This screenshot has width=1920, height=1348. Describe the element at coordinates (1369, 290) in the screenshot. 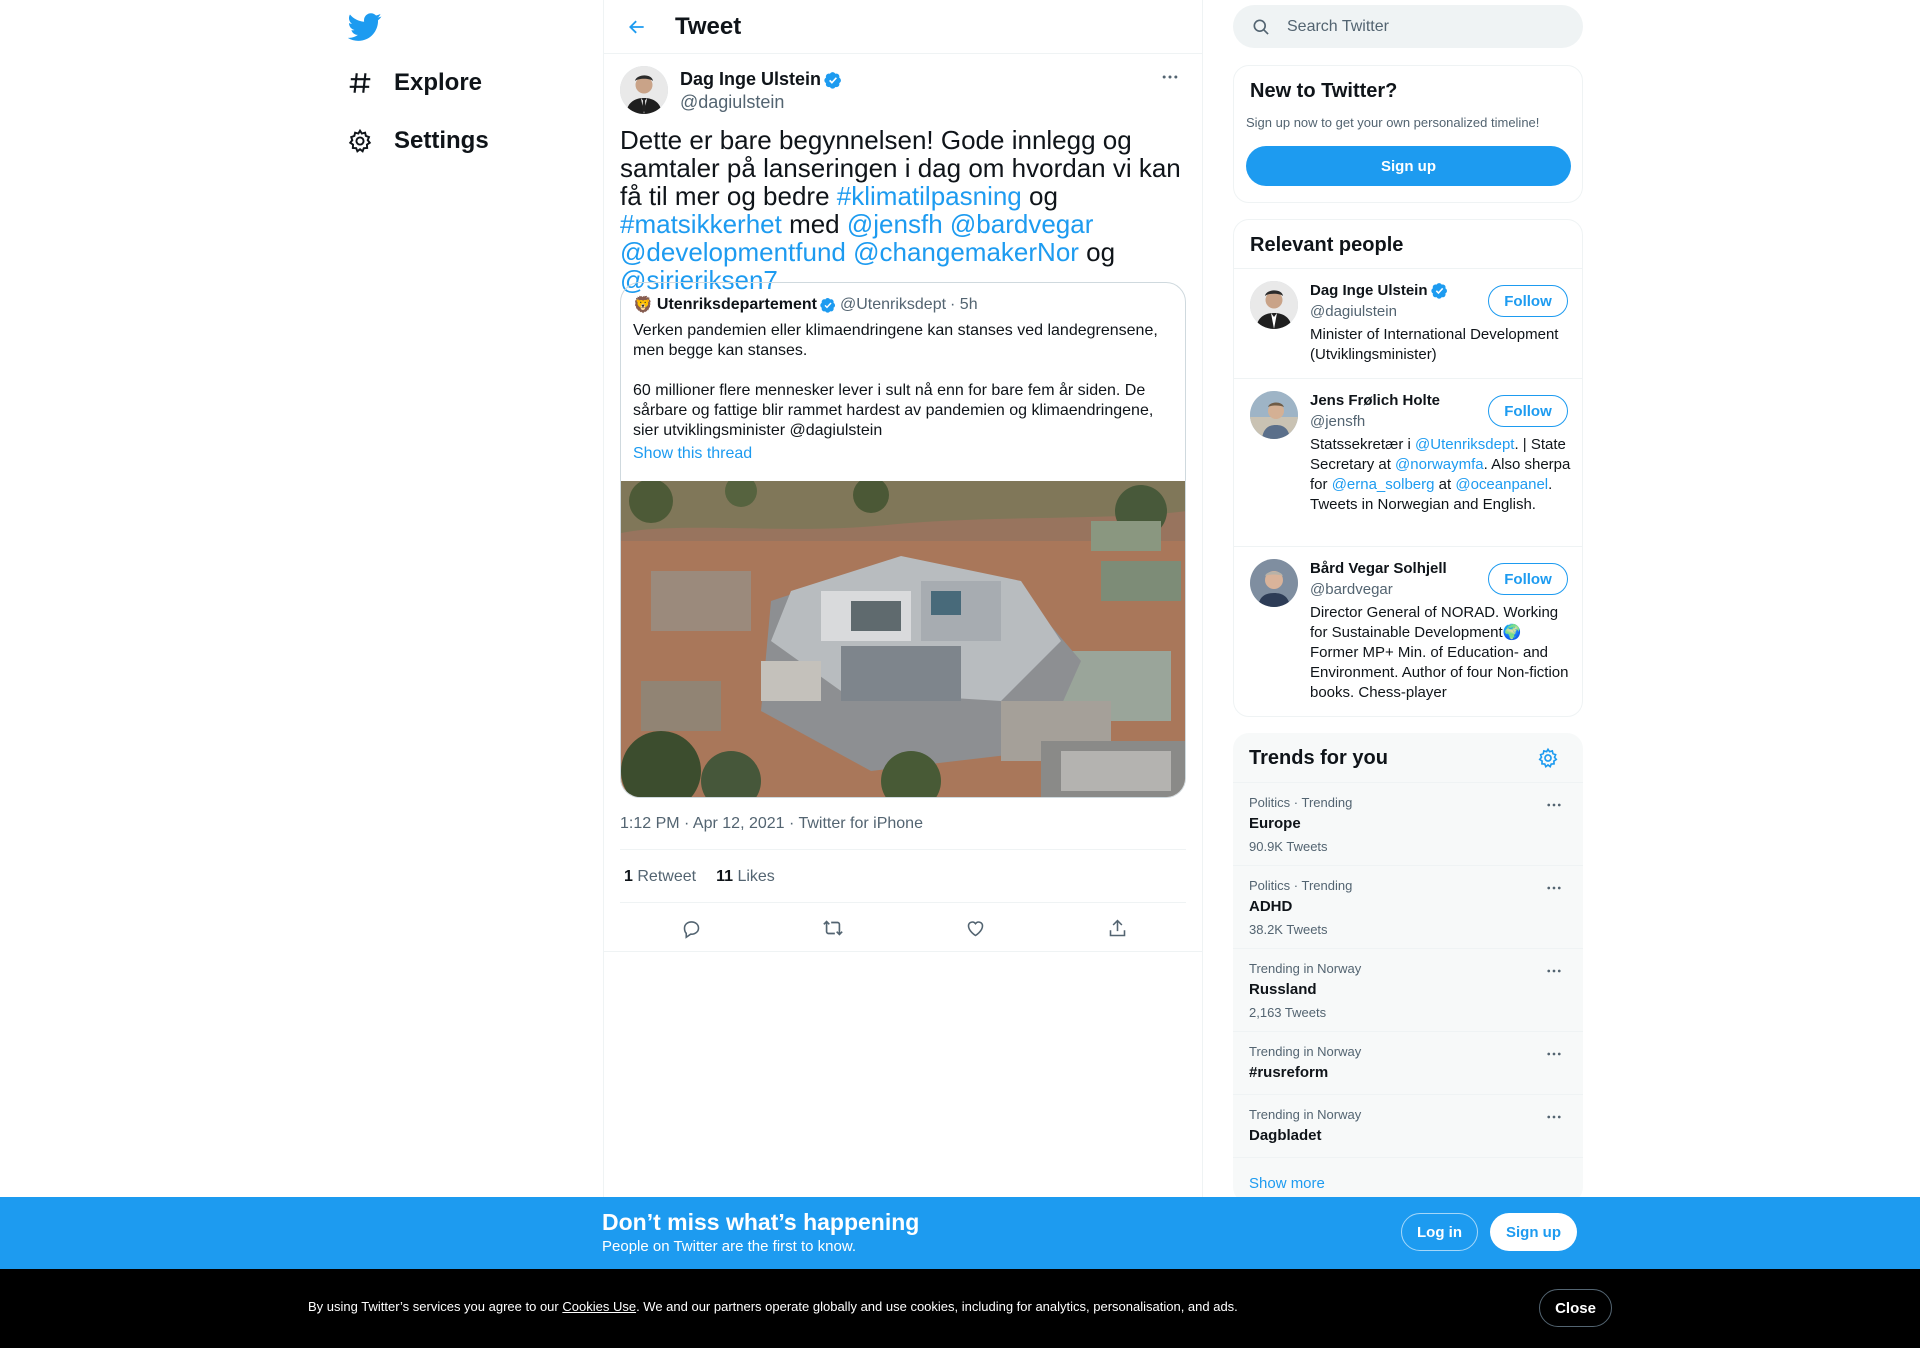

I see `person-name: Dag Inge Ulstein` at that location.